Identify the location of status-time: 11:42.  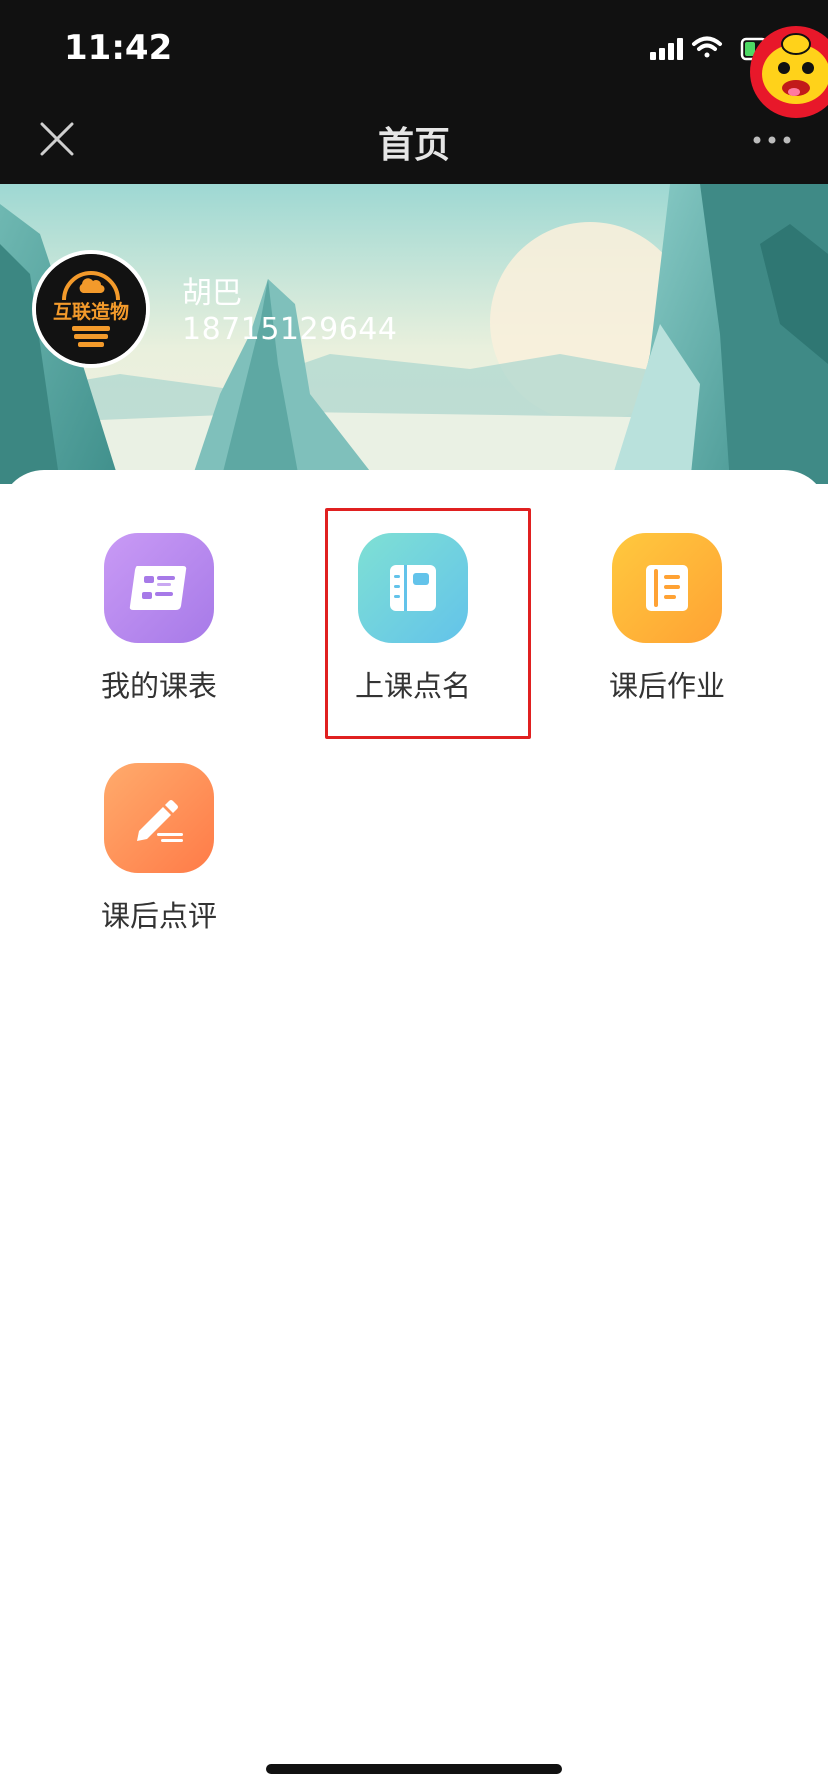
(118, 48).